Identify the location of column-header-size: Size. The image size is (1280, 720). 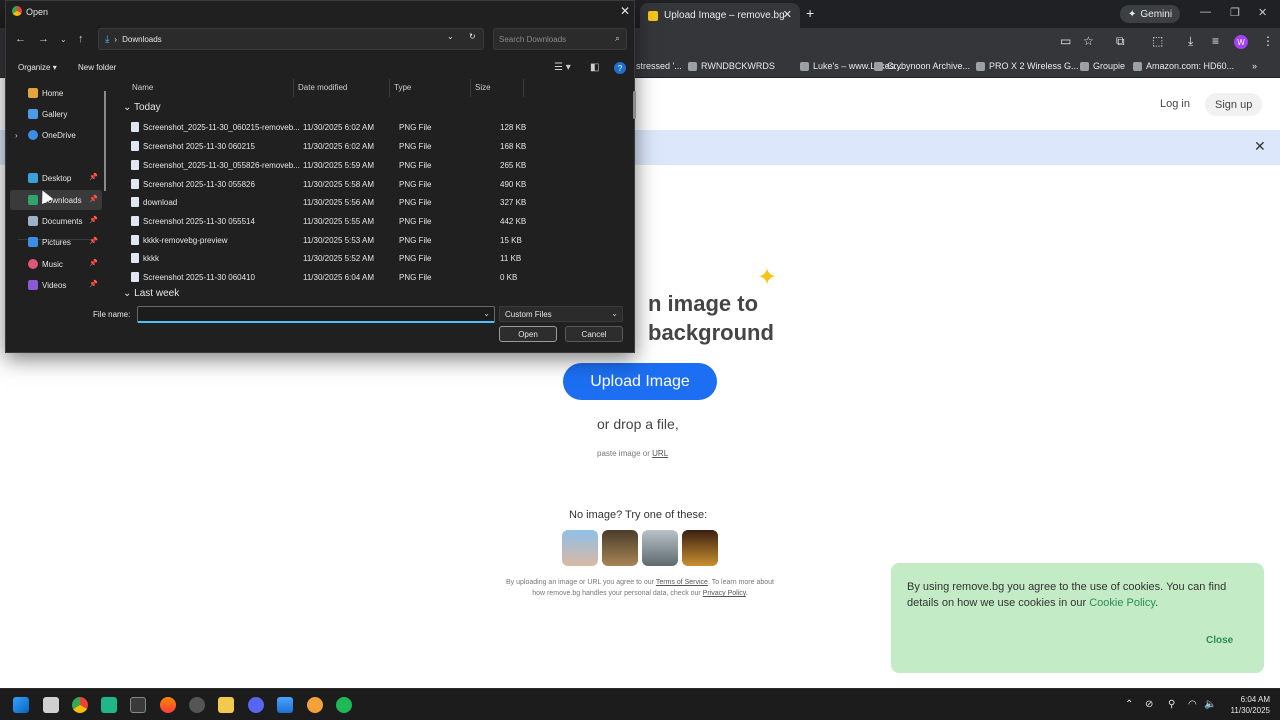
(483, 87).